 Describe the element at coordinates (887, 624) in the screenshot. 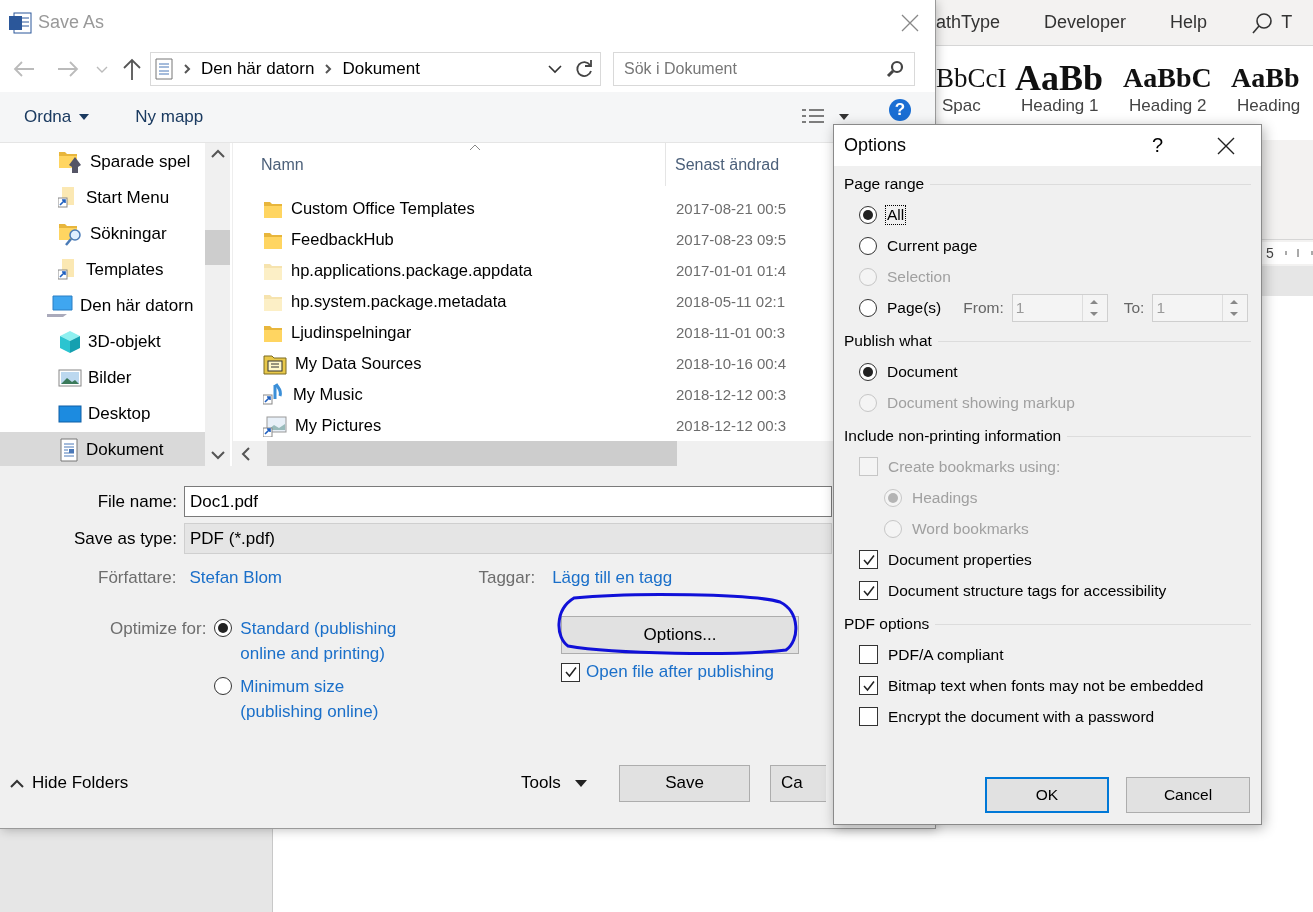

I see `group-heading: PDF options` at that location.